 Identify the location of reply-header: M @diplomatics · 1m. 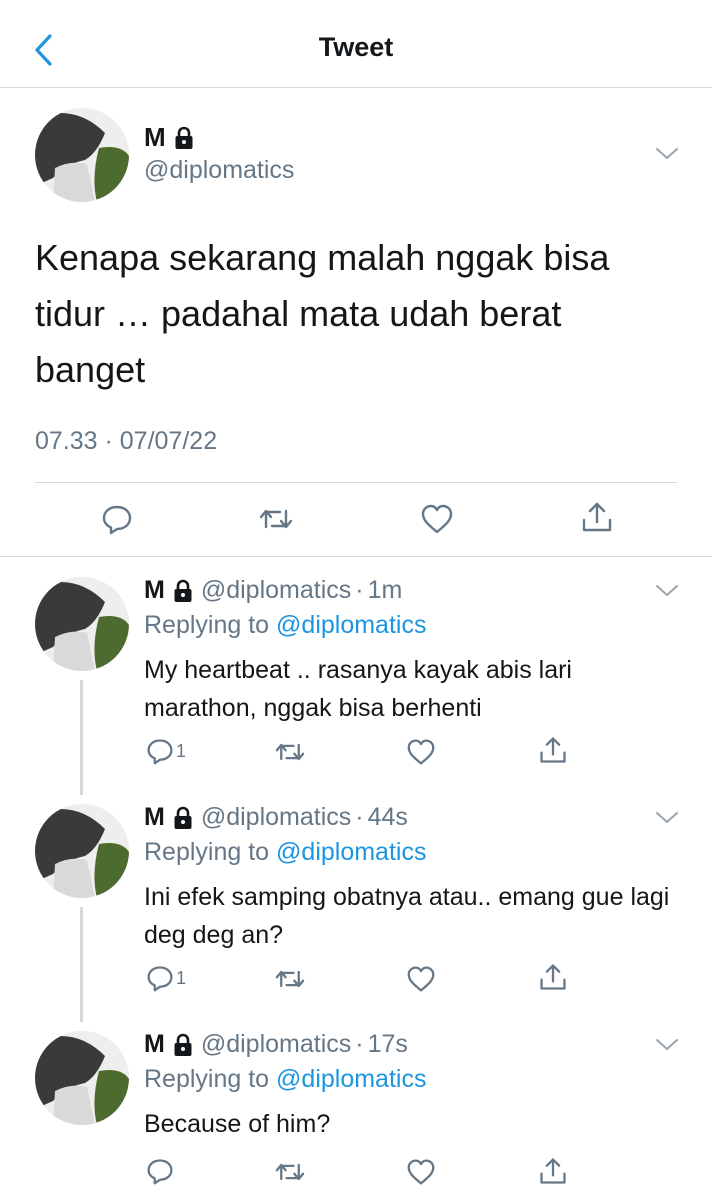
(273, 590).